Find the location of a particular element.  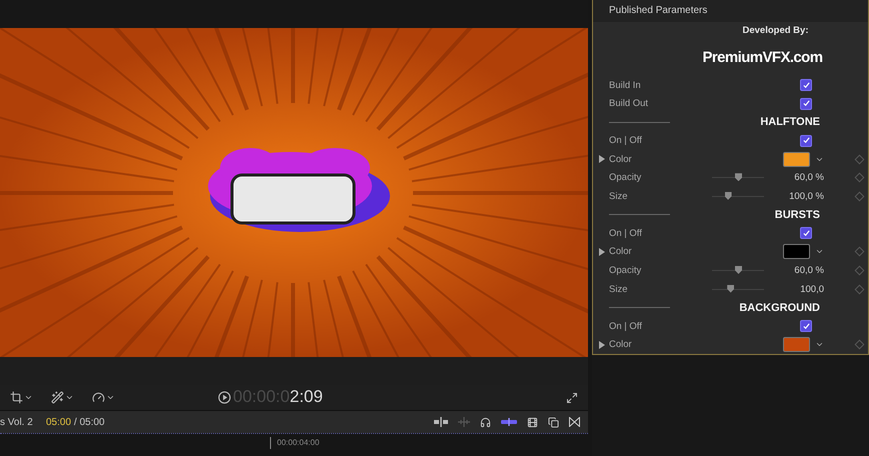

param-value: 100,0 is located at coordinates (812, 289).